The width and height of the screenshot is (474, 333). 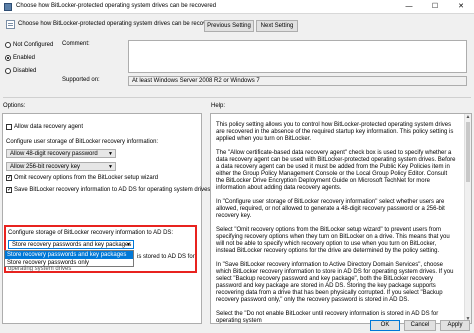 I want to click on minimize-button: —, so click(x=409, y=7).